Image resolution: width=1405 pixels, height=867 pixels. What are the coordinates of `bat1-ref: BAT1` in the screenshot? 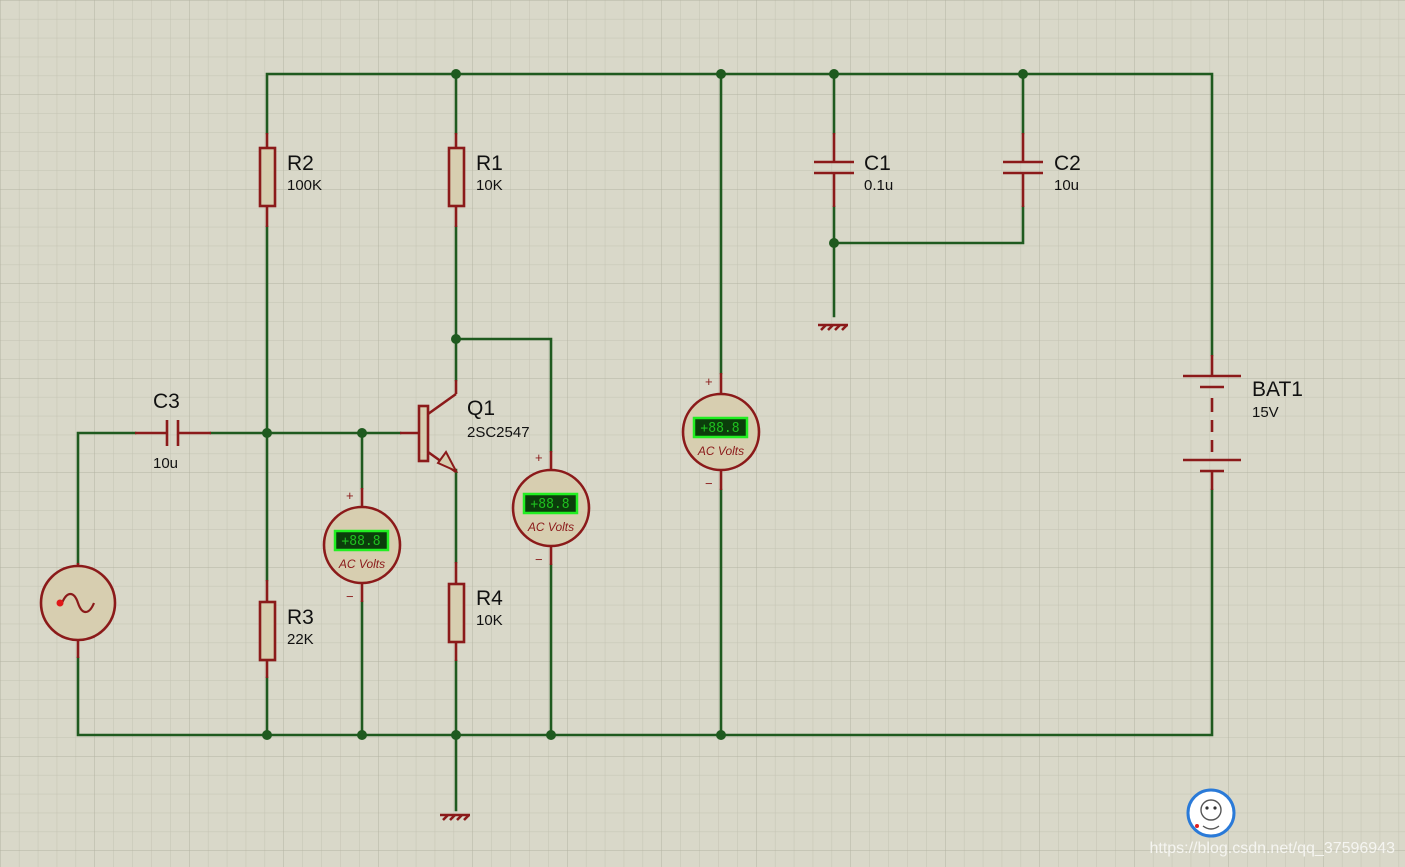 It's located at (1277, 389).